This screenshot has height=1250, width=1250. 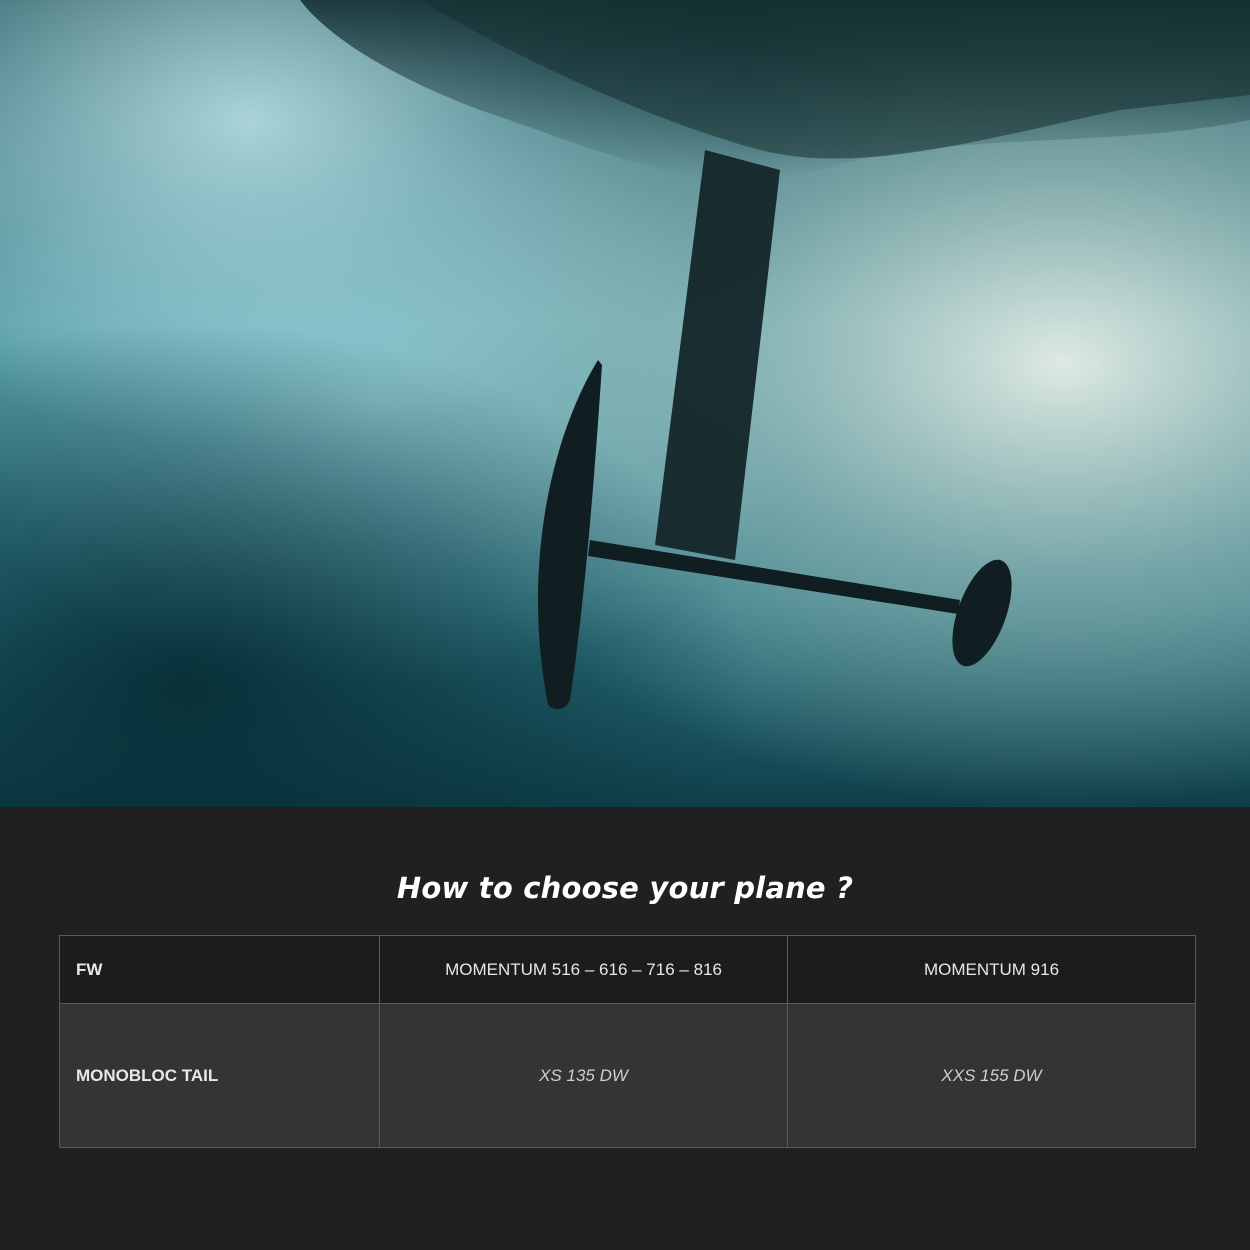 What do you see at coordinates (991, 1075) in the screenshot?
I see `row-value-col2: XXS 155 DW` at bounding box center [991, 1075].